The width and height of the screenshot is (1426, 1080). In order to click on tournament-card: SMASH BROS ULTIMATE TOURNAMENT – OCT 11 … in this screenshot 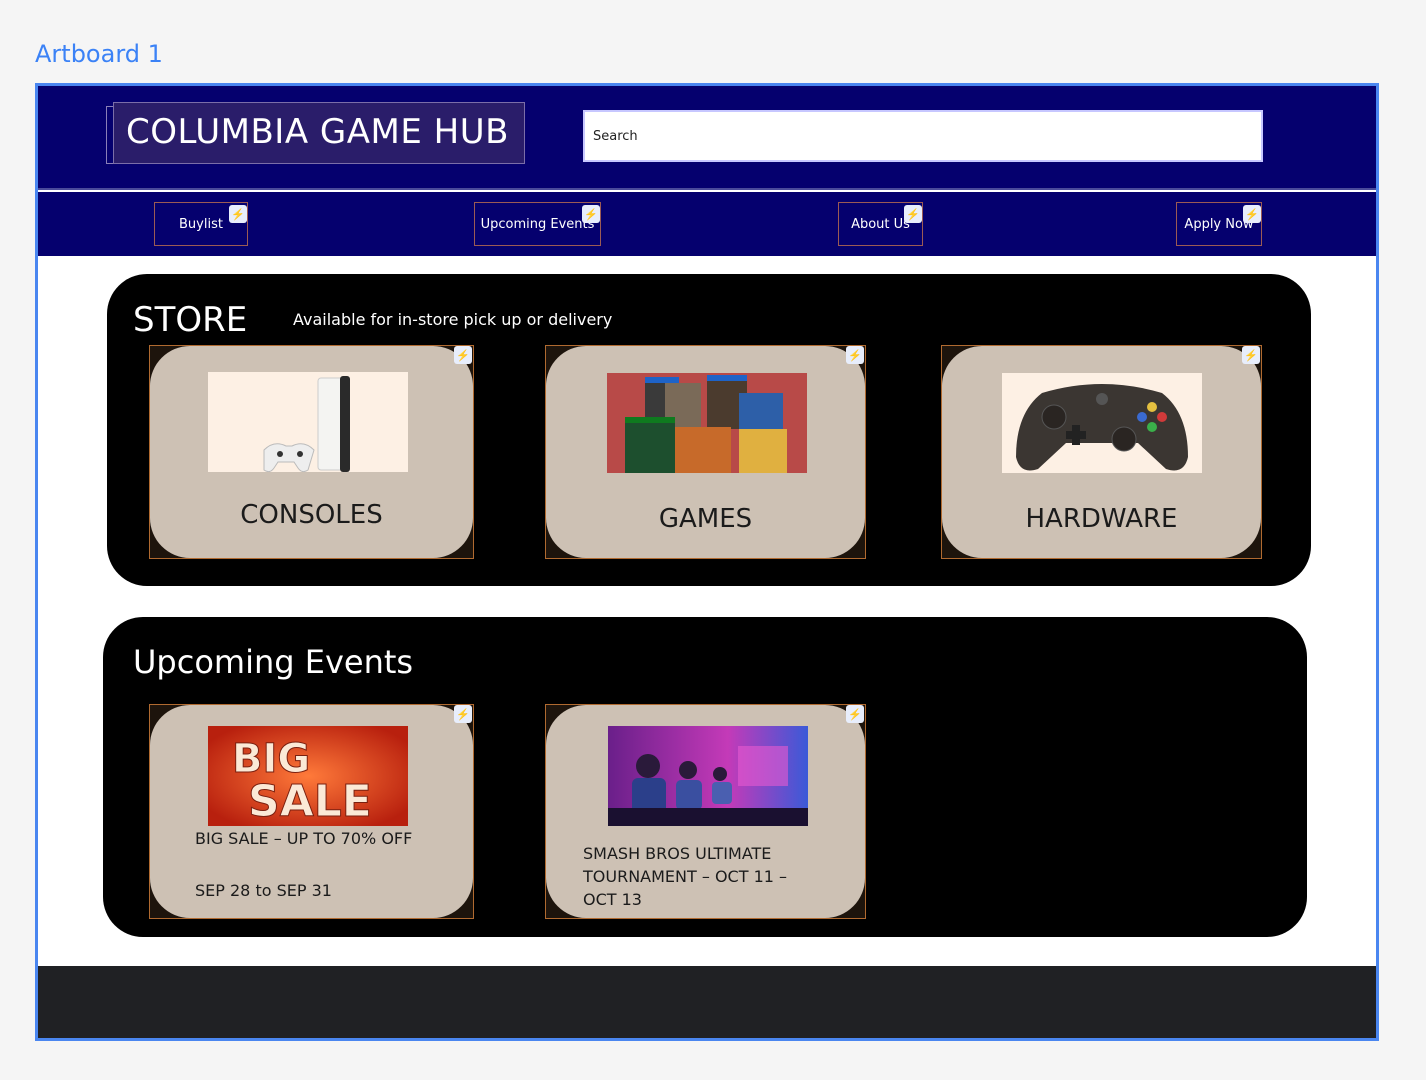, I will do `click(705, 811)`.